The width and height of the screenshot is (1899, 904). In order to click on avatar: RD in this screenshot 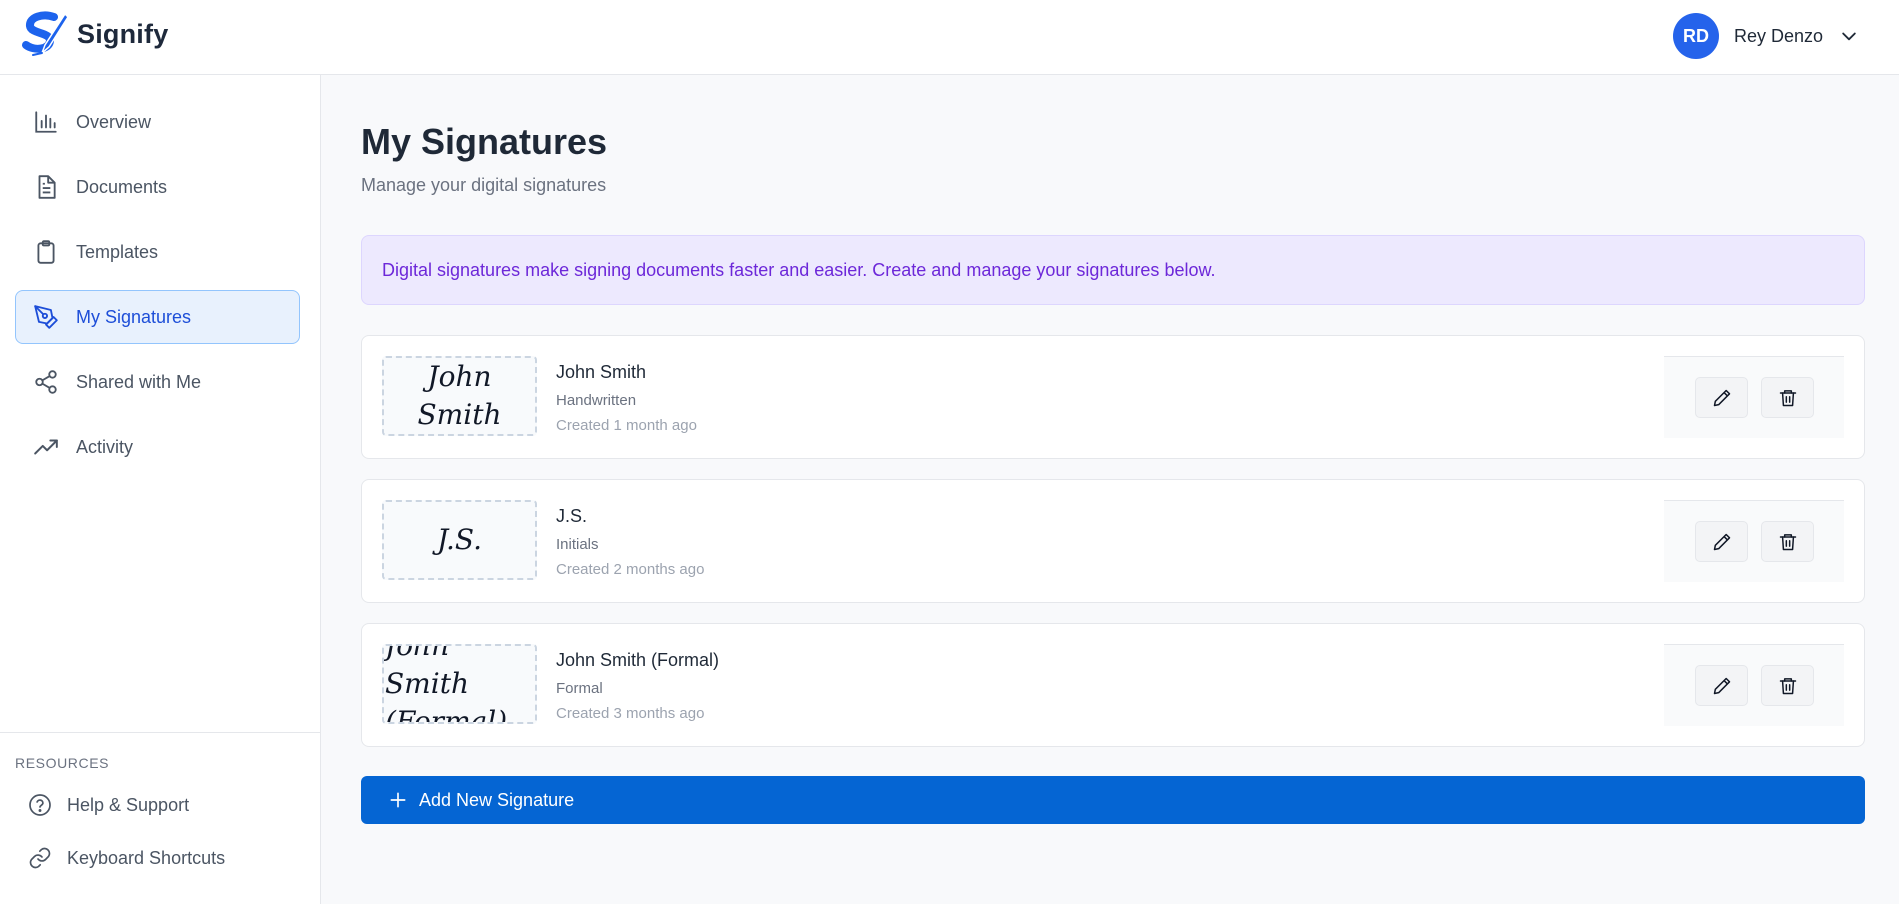, I will do `click(1695, 36)`.